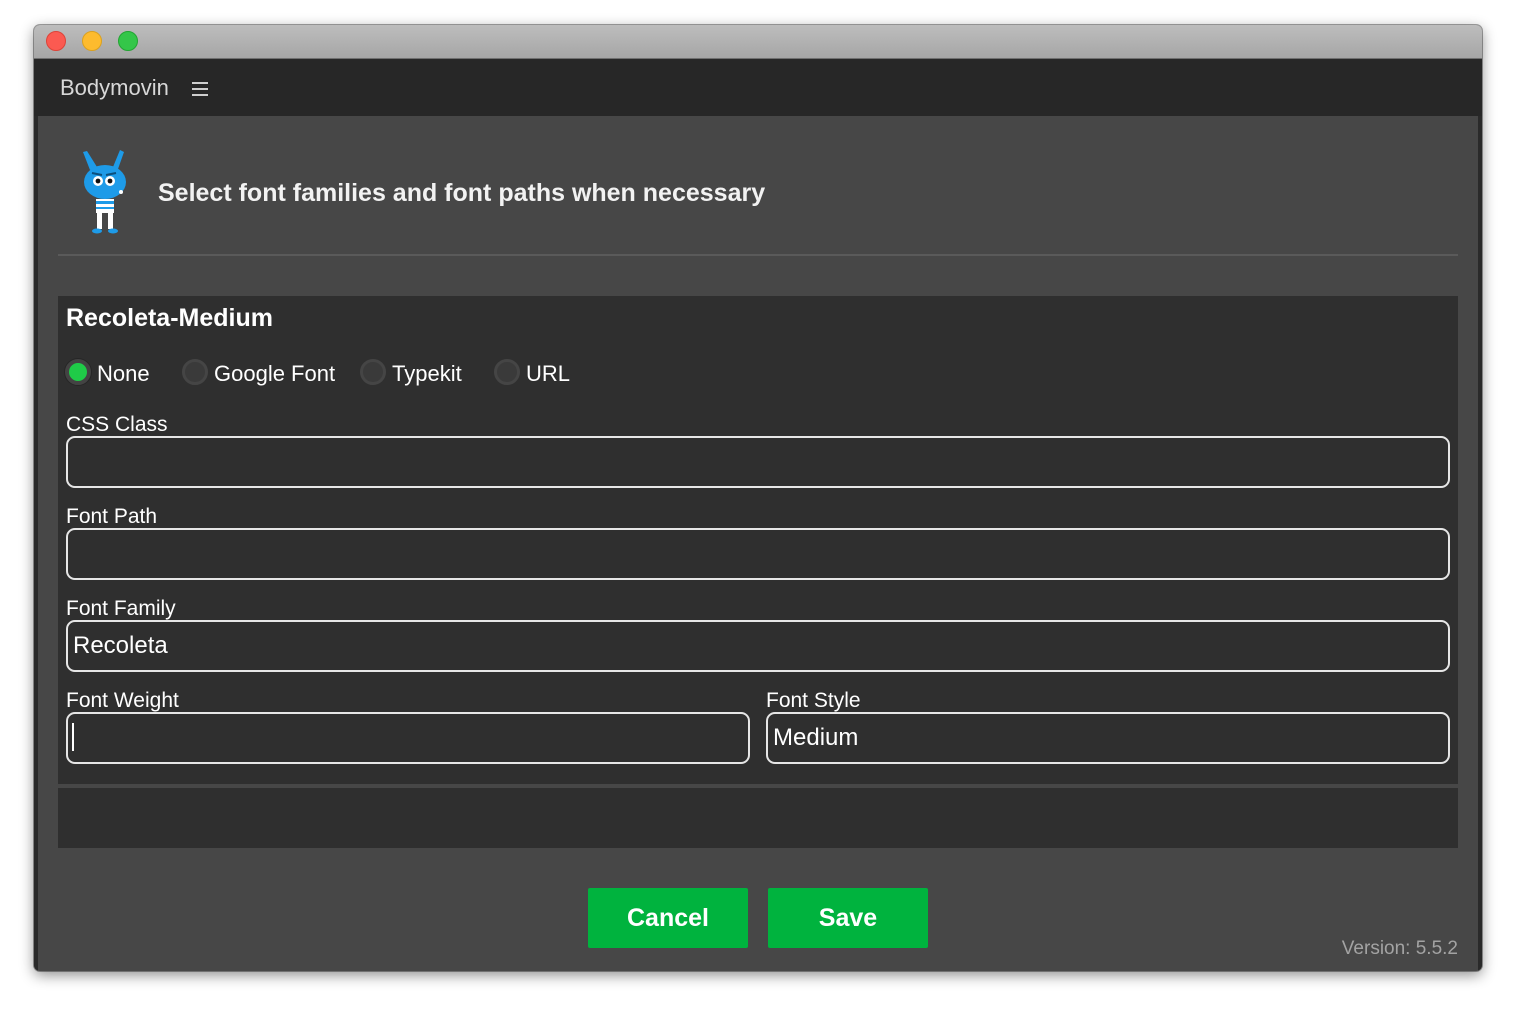  I want to click on left-border, so click(36, 543).